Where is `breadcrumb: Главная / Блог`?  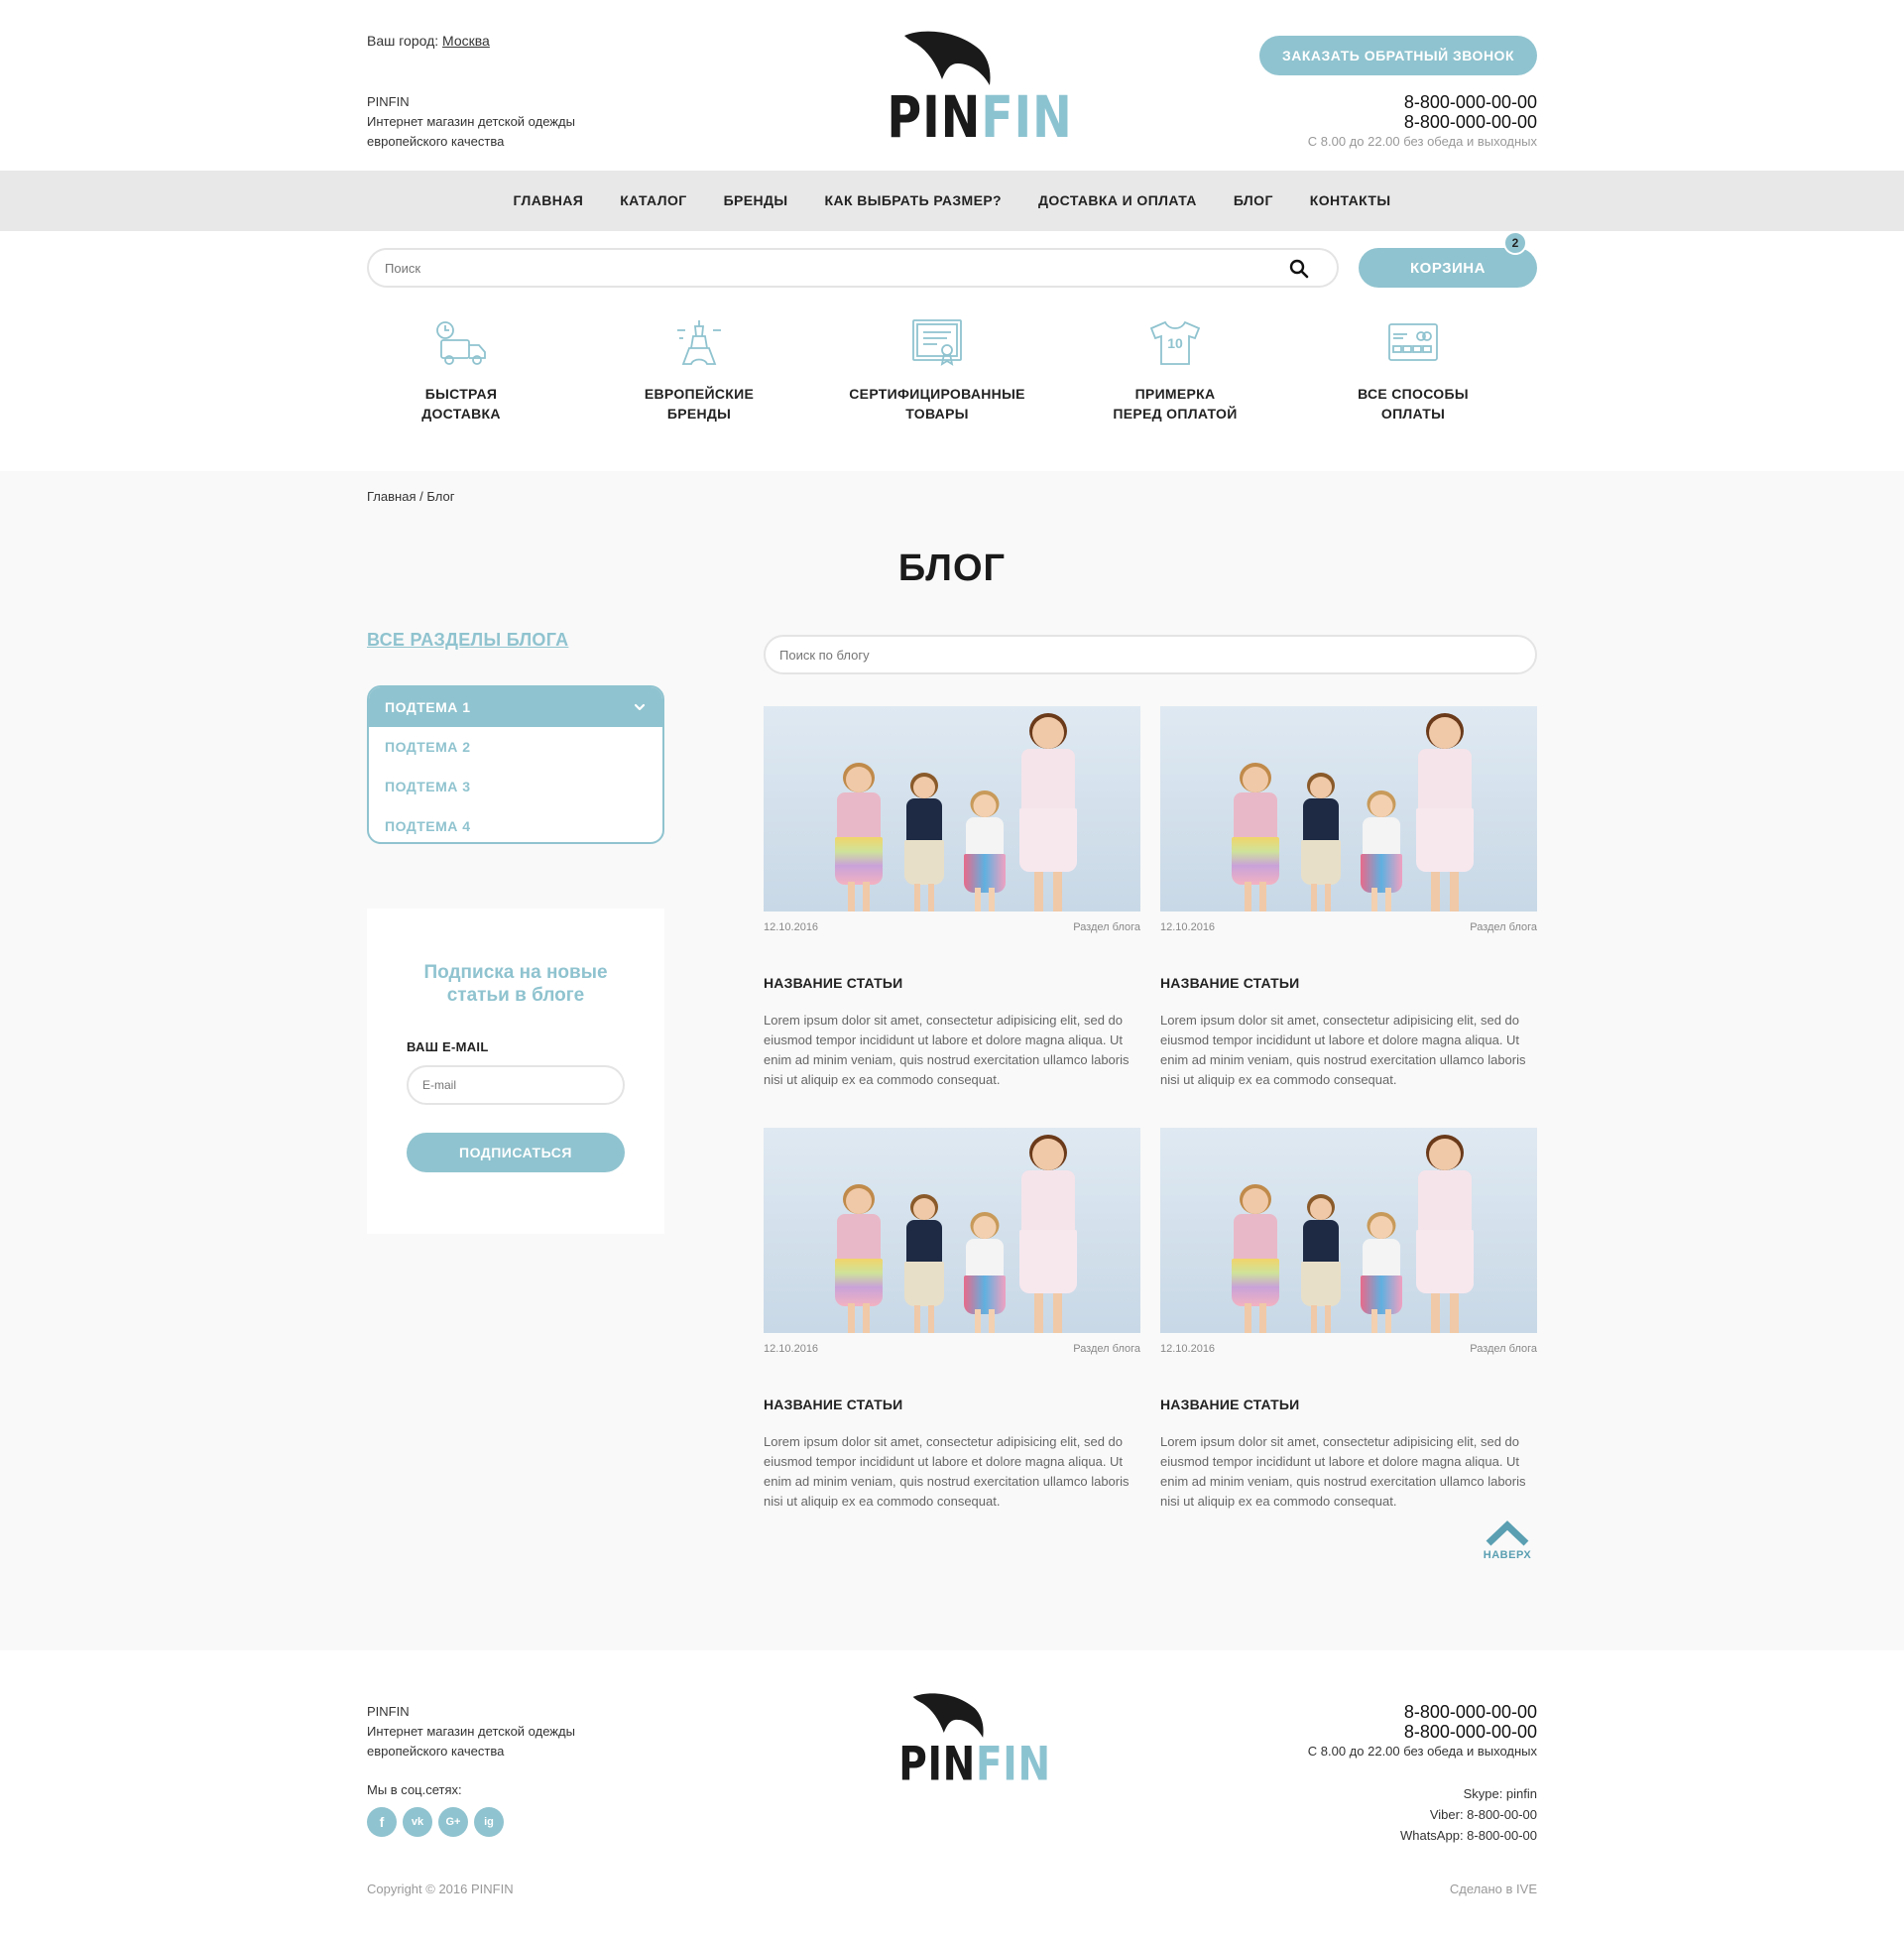 breadcrumb: Главная / Блог is located at coordinates (410, 497).